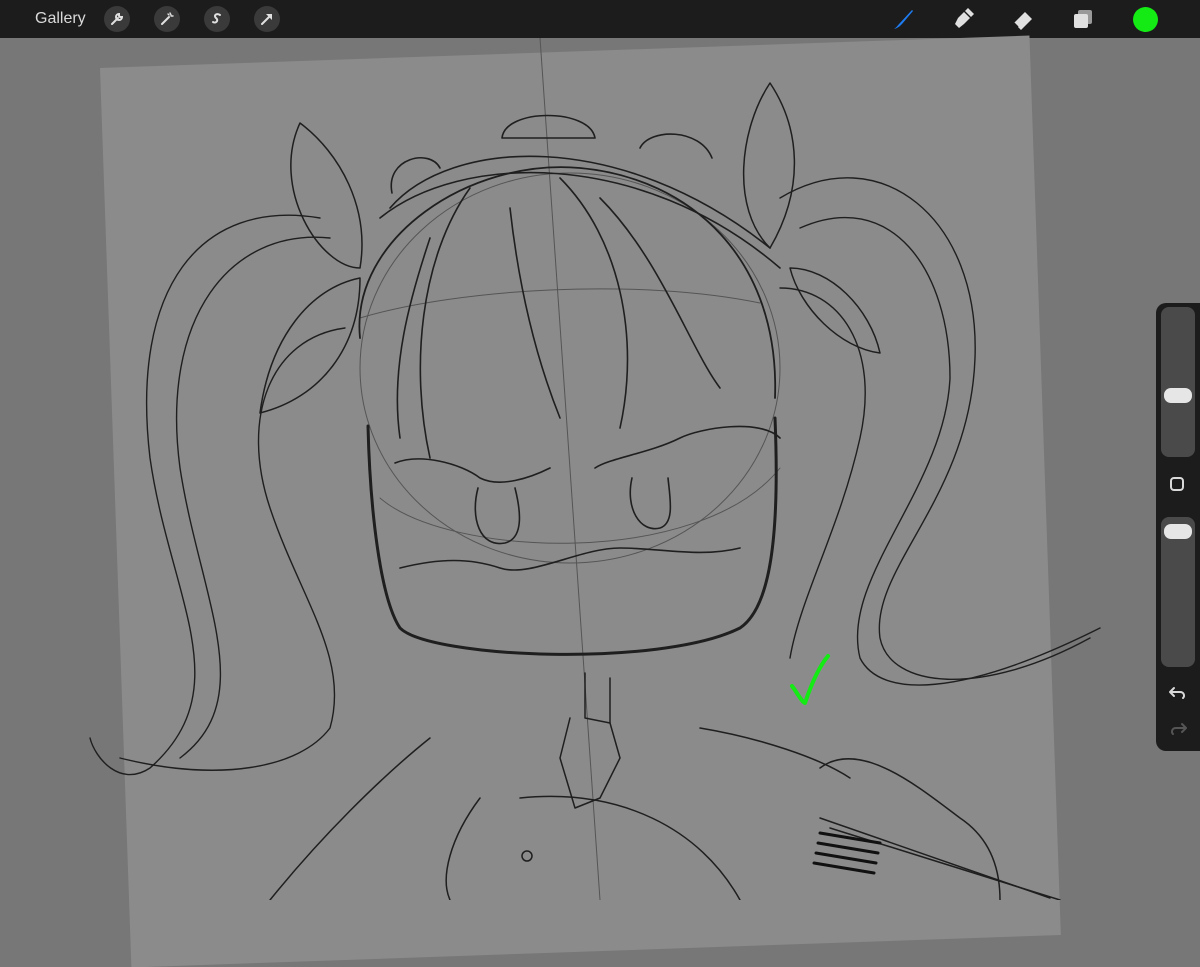 The image size is (1200, 967). I want to click on square-icon, so click(1177, 484).